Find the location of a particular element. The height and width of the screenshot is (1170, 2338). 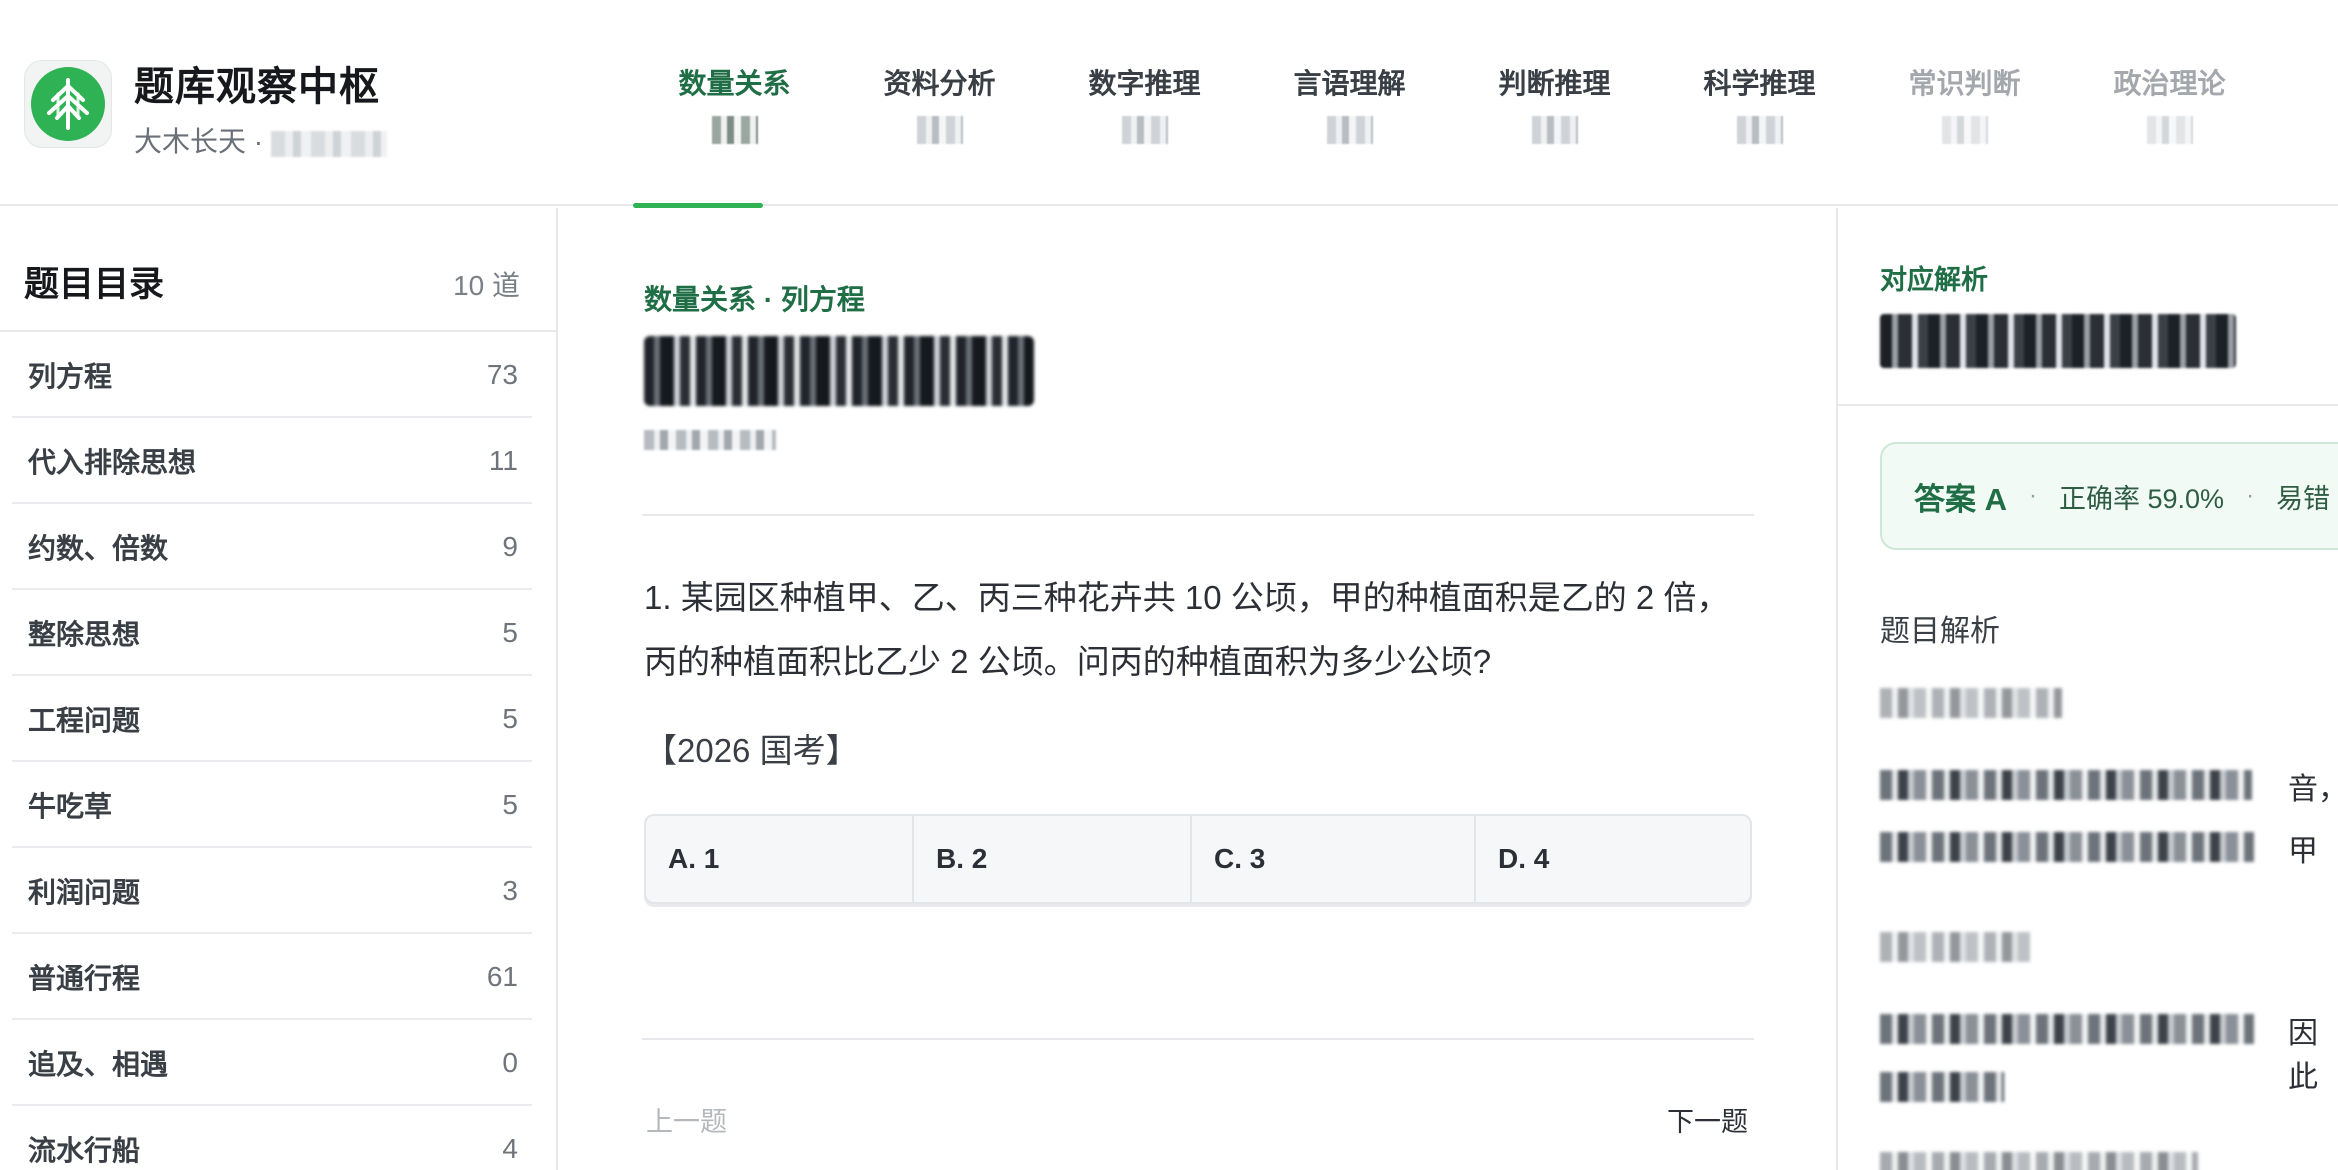

analysis-id-redacted is located at coordinates (2058, 341).